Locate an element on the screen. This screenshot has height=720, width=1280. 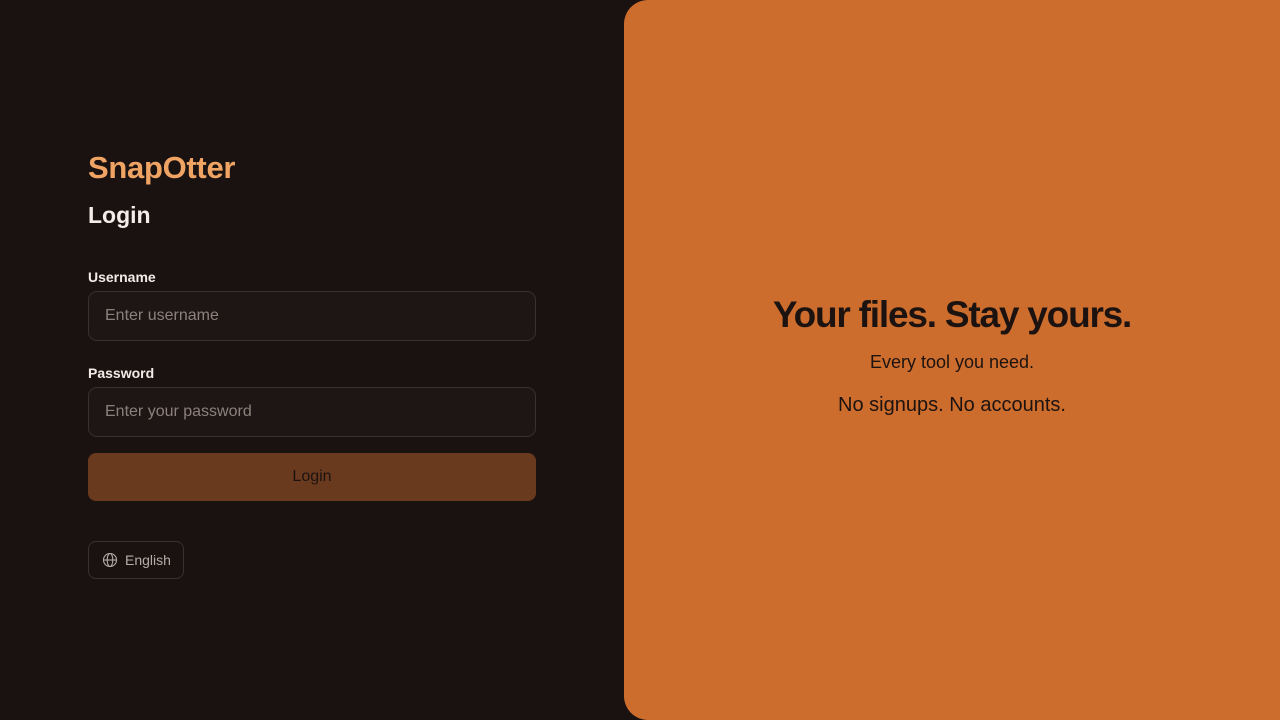
page-title: Login is located at coordinates (119, 215).